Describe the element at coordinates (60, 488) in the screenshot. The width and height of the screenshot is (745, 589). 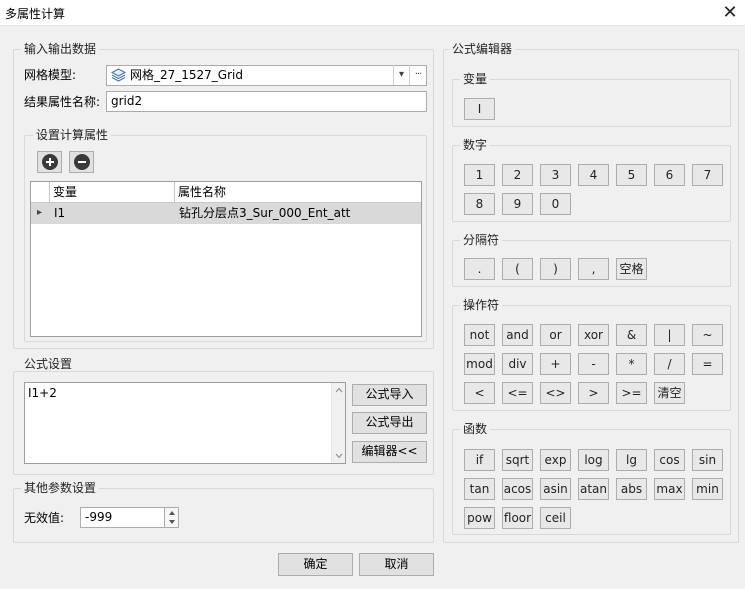
I see `other-params-label: 其他参数设置` at that location.